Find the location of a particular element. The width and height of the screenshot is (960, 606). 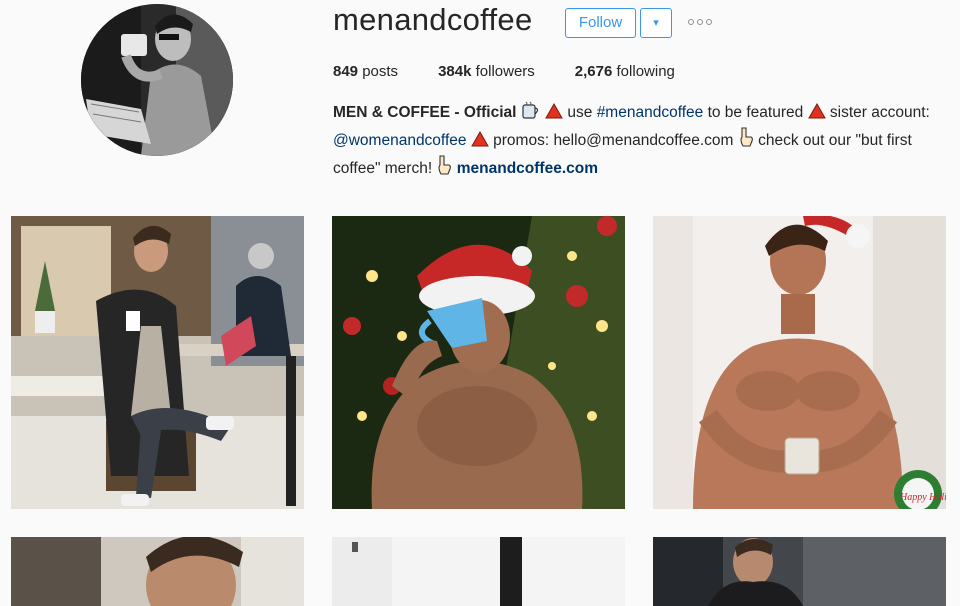

bio-mention-link: @womenandcoffee is located at coordinates (400, 140).